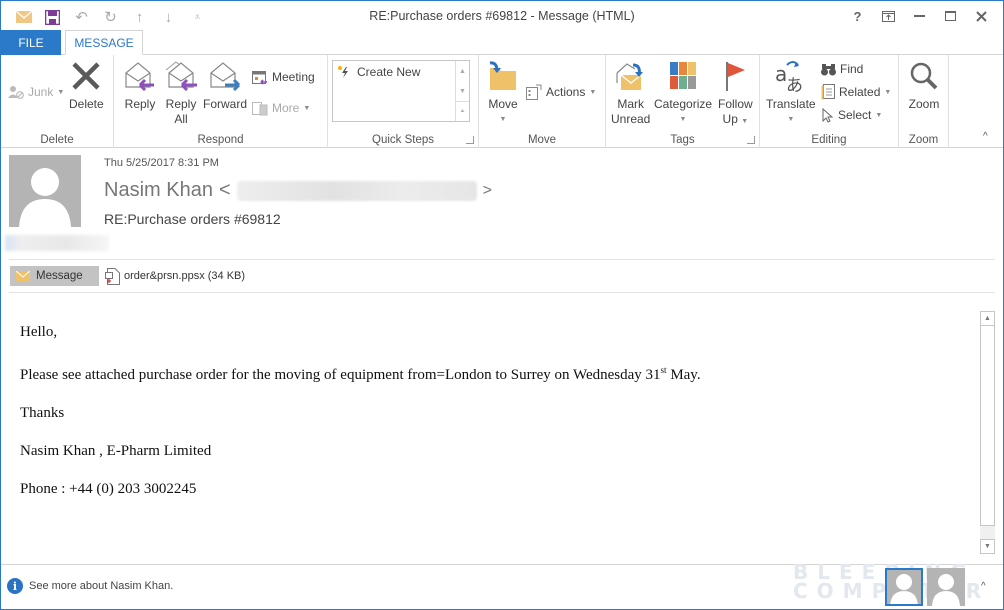 The height and width of the screenshot is (610, 1004). I want to click on body-scrollbar: ▲ ▼, so click(987, 432).